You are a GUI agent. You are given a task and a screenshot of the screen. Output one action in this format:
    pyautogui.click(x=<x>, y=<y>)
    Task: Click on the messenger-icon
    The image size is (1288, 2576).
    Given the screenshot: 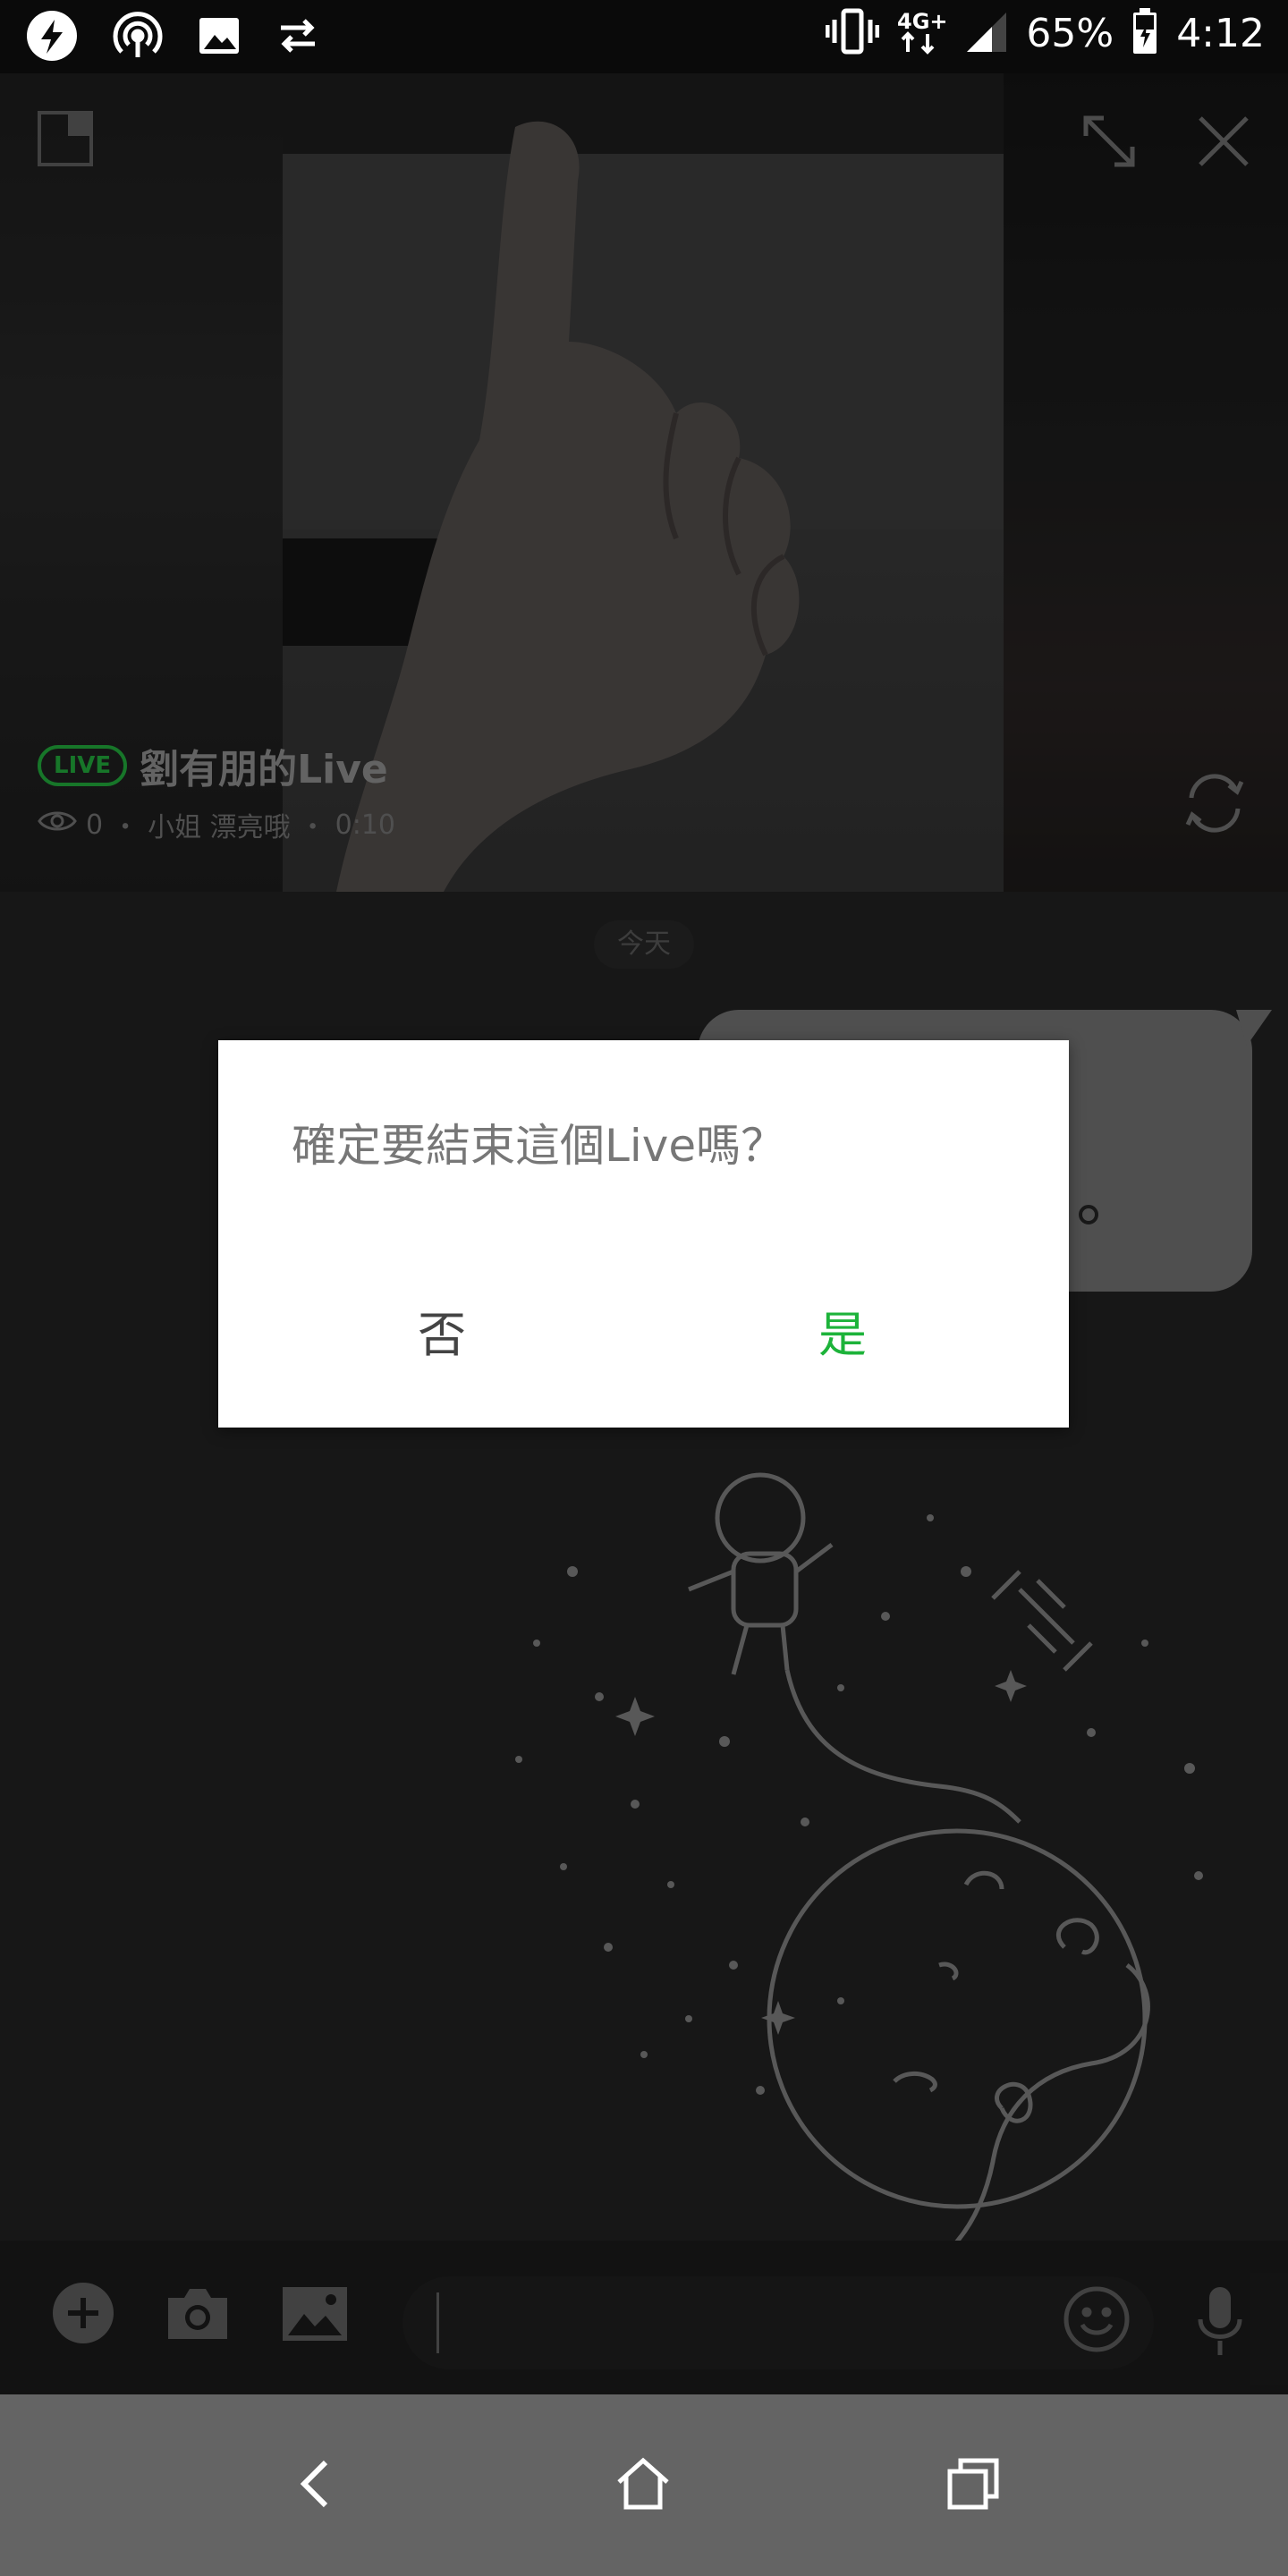 What is the action you would take?
    pyautogui.click(x=52, y=37)
    